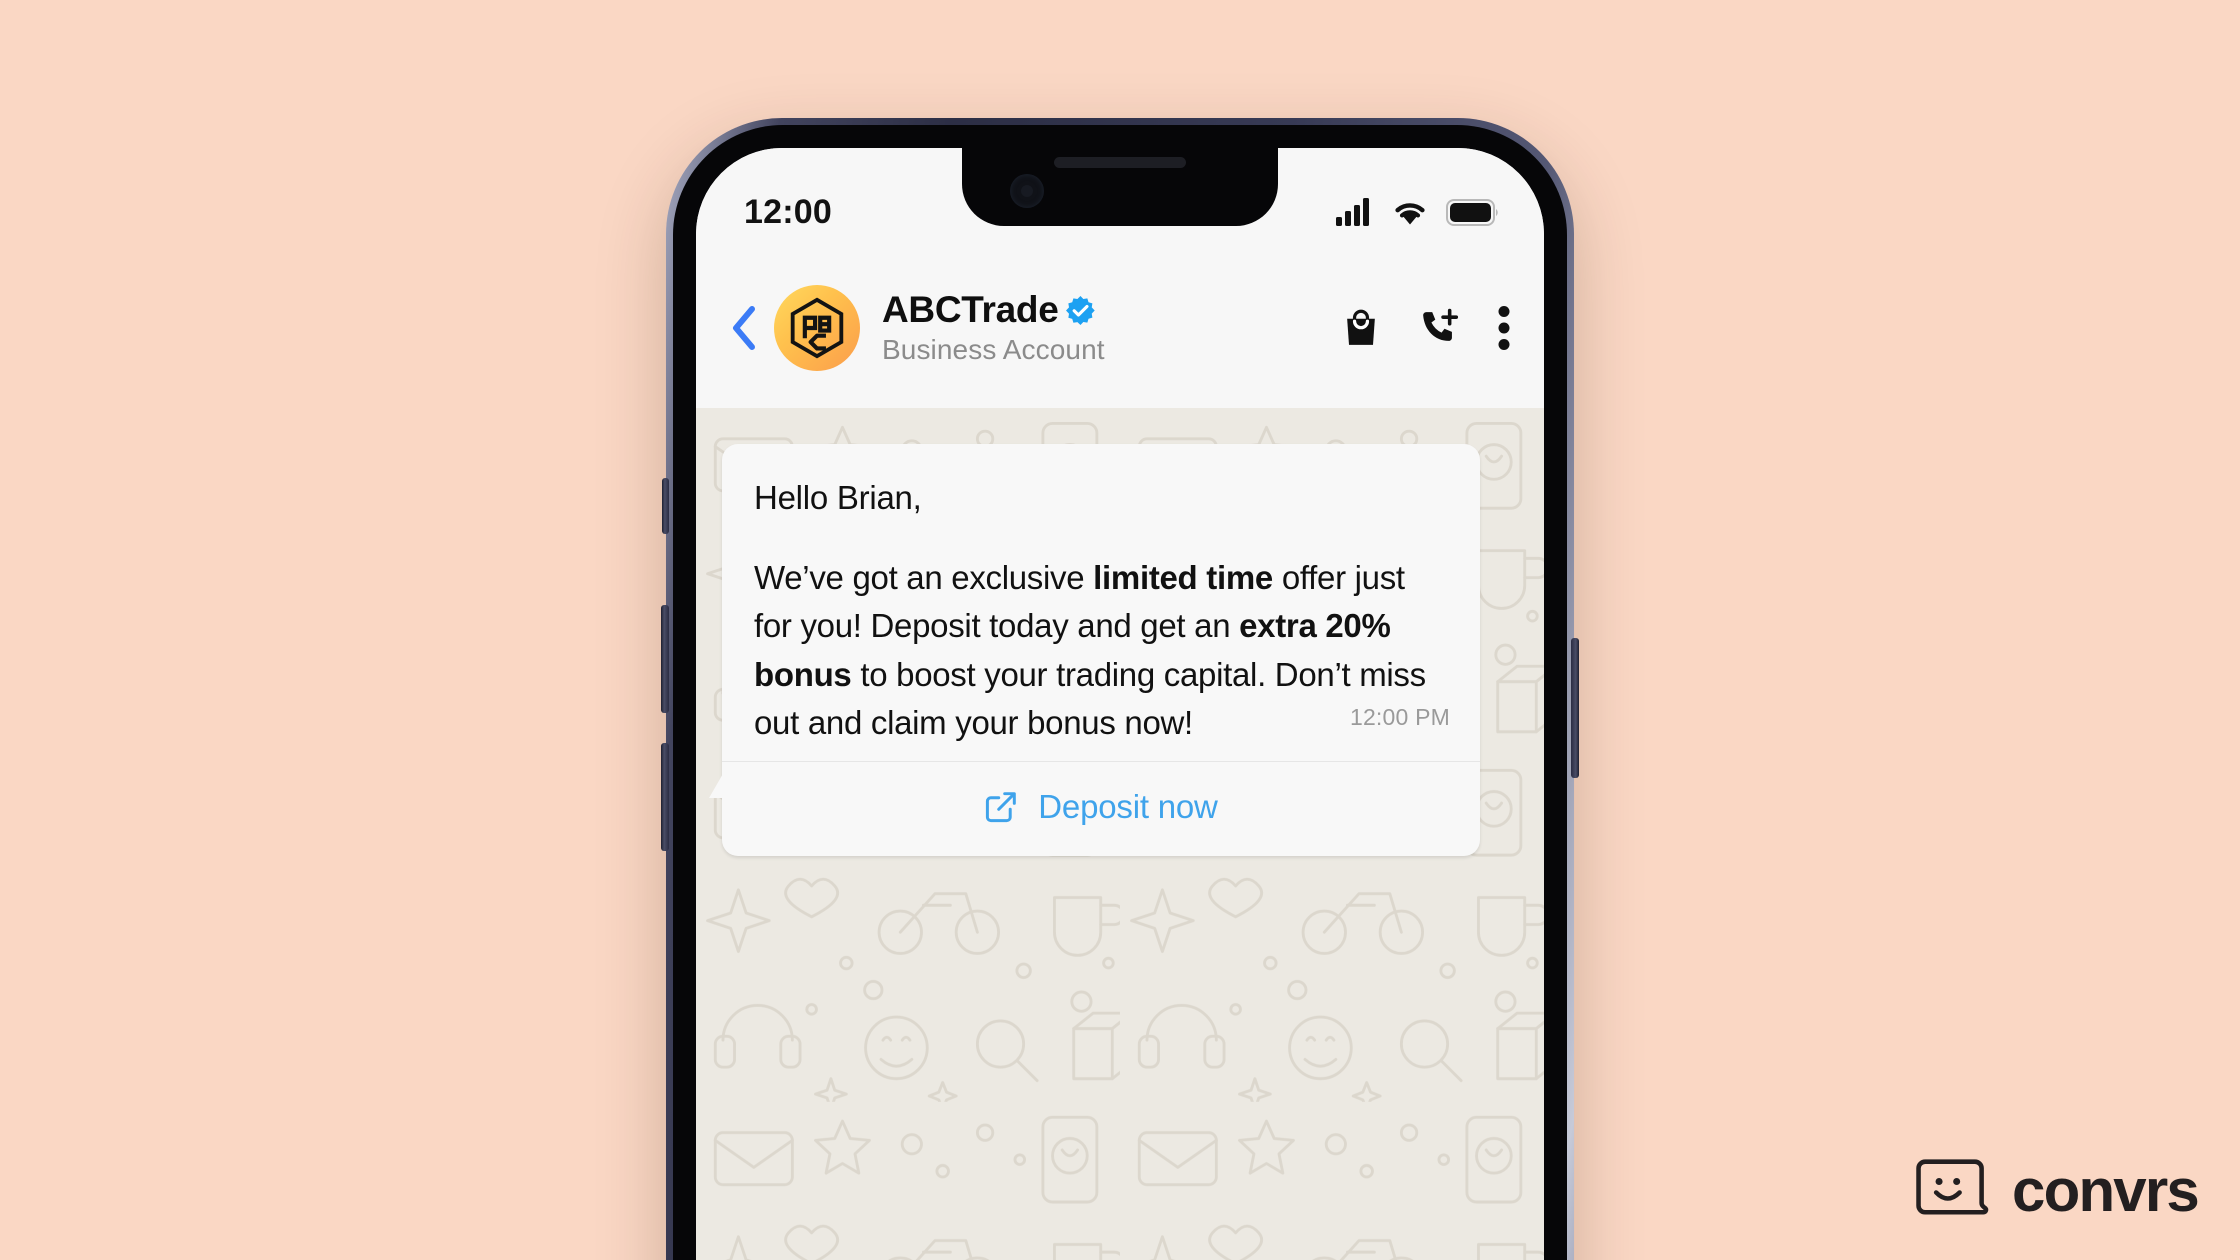  Describe the element at coordinates (838, 497) in the screenshot. I see `message-greeting: Hello Brian,` at that location.